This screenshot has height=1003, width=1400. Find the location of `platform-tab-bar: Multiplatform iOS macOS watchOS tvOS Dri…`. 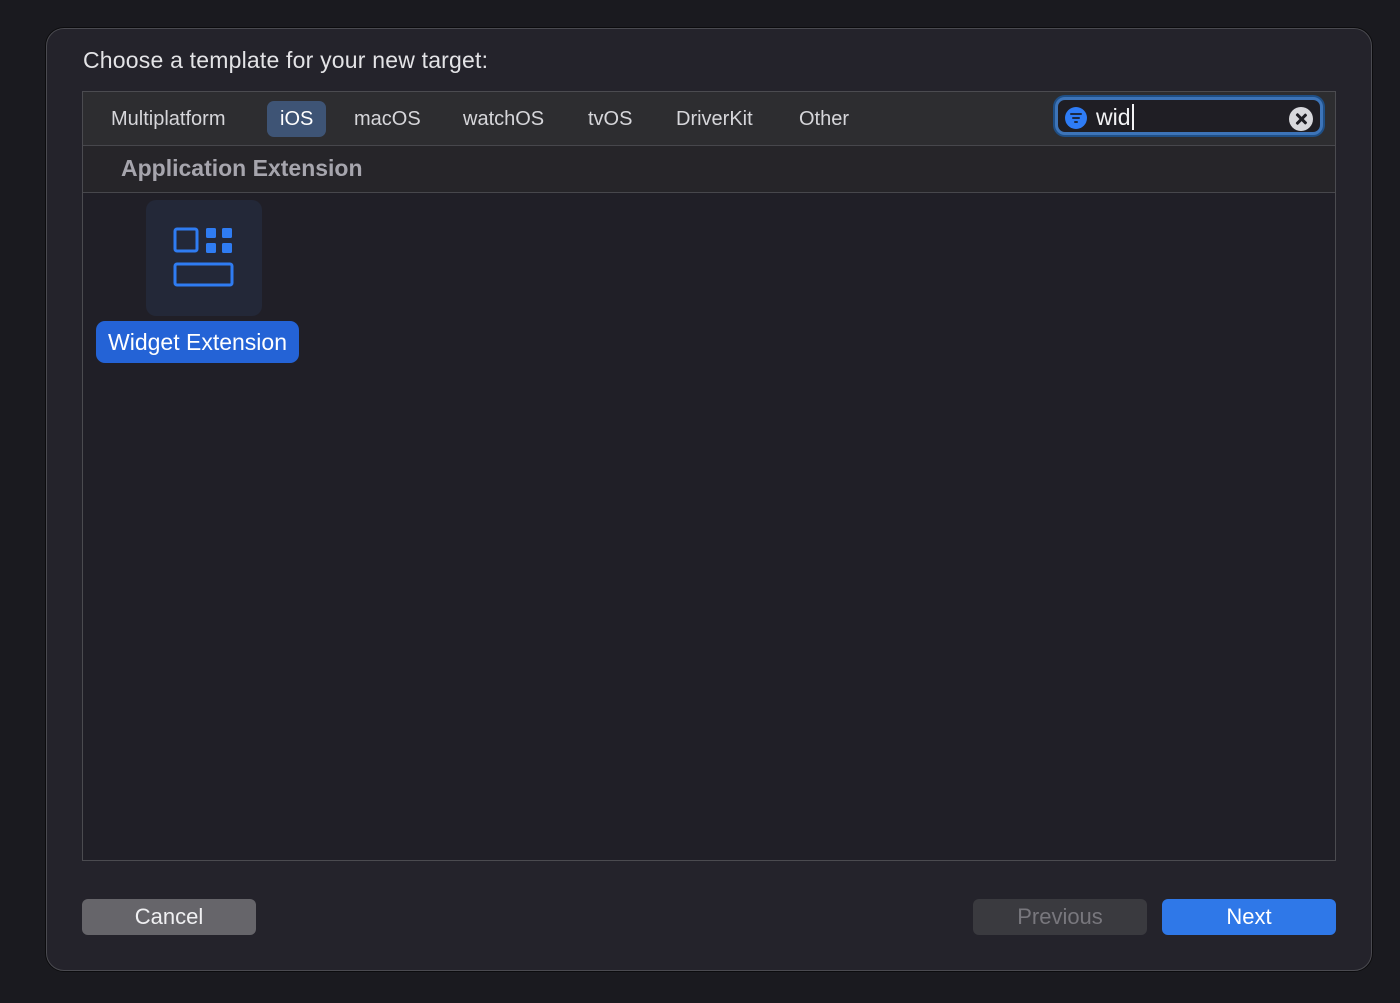

platform-tab-bar: Multiplatform iOS macOS watchOS tvOS Dri… is located at coordinates (709, 119).